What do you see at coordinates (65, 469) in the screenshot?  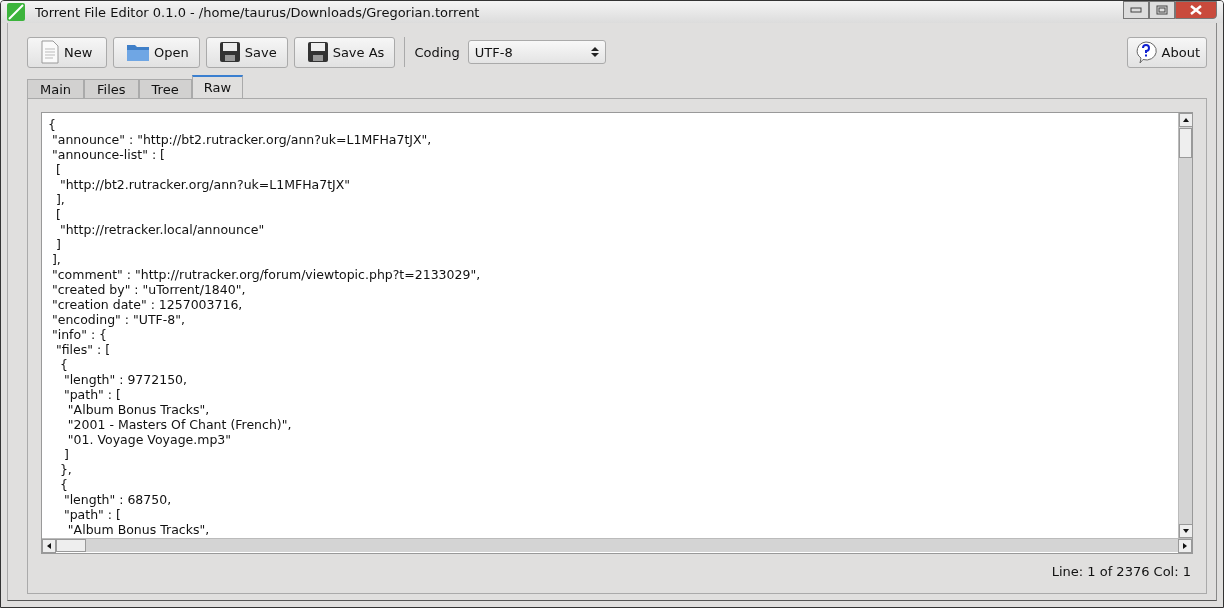 I see `code-line: },` at bounding box center [65, 469].